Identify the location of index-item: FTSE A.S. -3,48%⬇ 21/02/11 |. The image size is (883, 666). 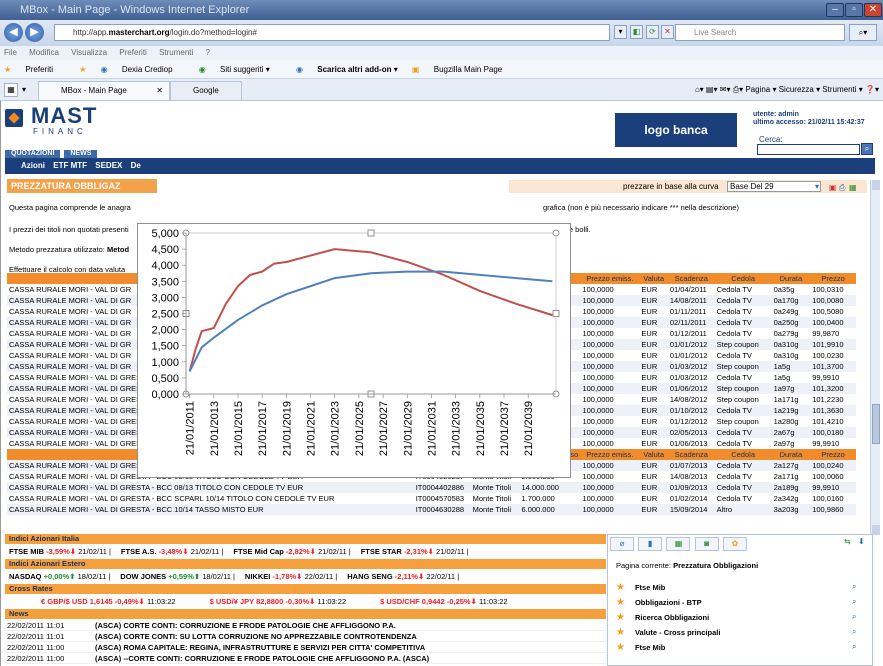
(172, 551).